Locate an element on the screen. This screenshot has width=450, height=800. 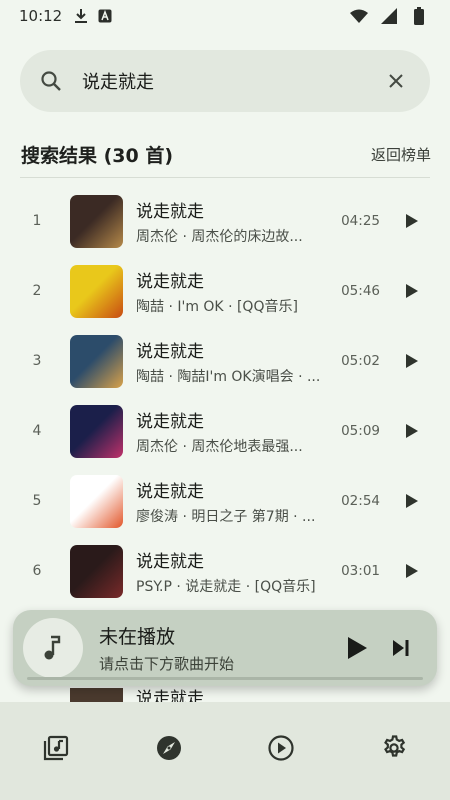
status-bar: 10:12 is located at coordinates (225, 16).